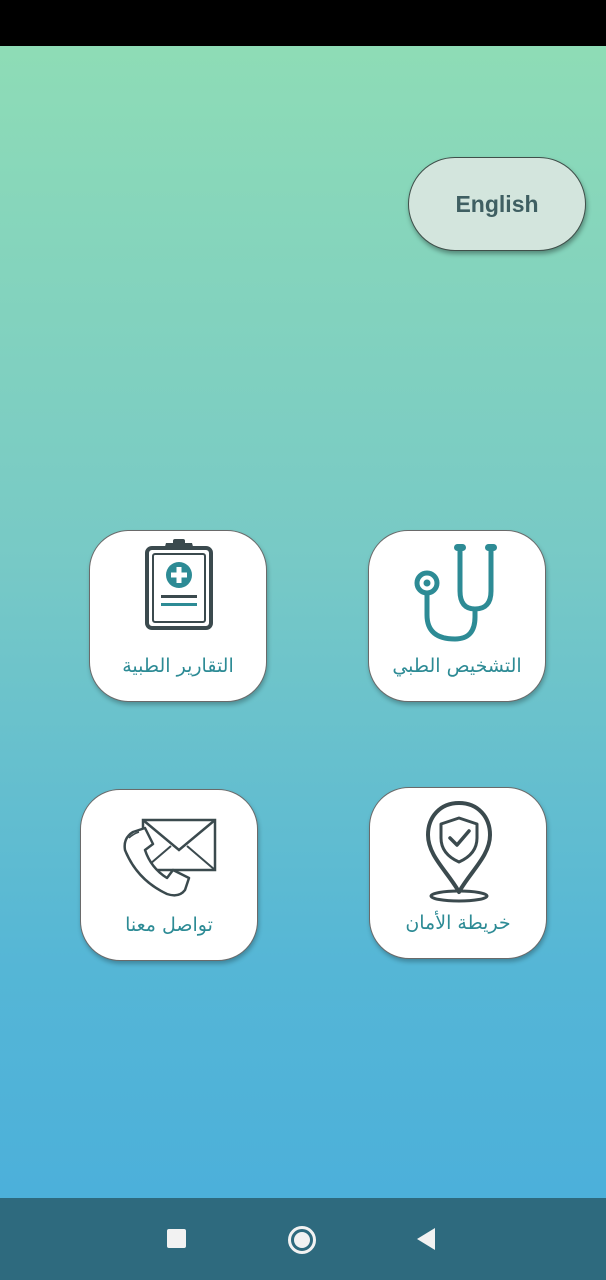 This screenshot has width=606, height=1280. I want to click on contact-us-button: تواصل معنا, so click(169, 875).